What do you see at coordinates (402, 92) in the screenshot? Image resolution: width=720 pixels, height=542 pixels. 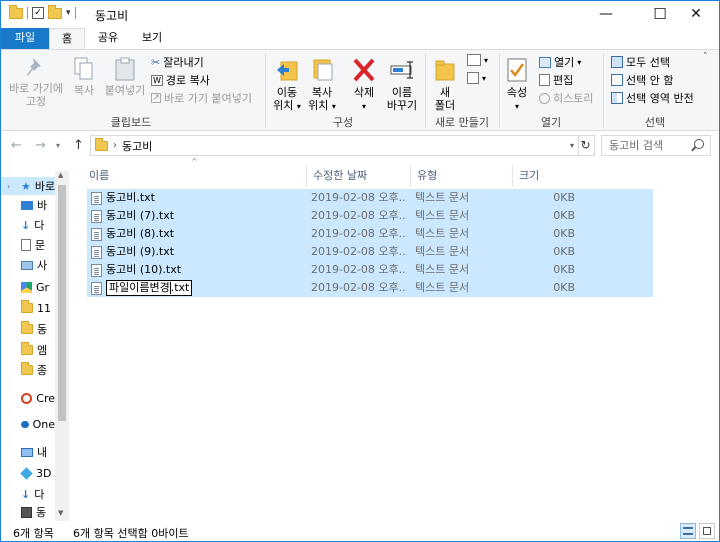 I see `rename-label: 이름` at bounding box center [402, 92].